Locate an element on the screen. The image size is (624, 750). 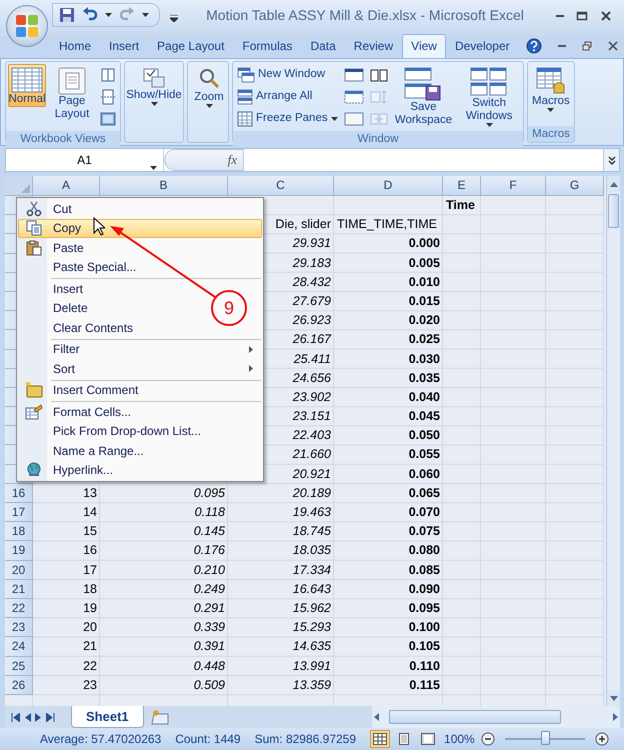
row-header: 18 is located at coordinates (19, 532).